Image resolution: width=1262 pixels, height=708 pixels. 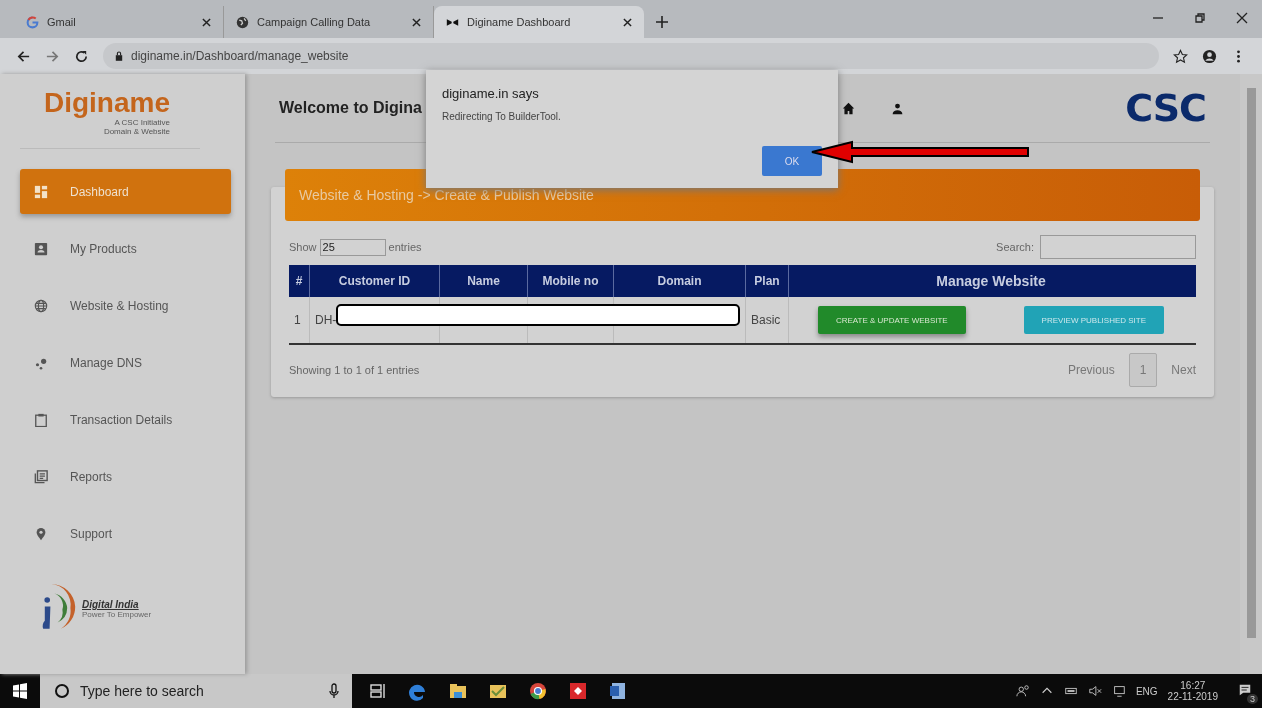 I want to click on column-header: Mobile no, so click(x=571, y=281).